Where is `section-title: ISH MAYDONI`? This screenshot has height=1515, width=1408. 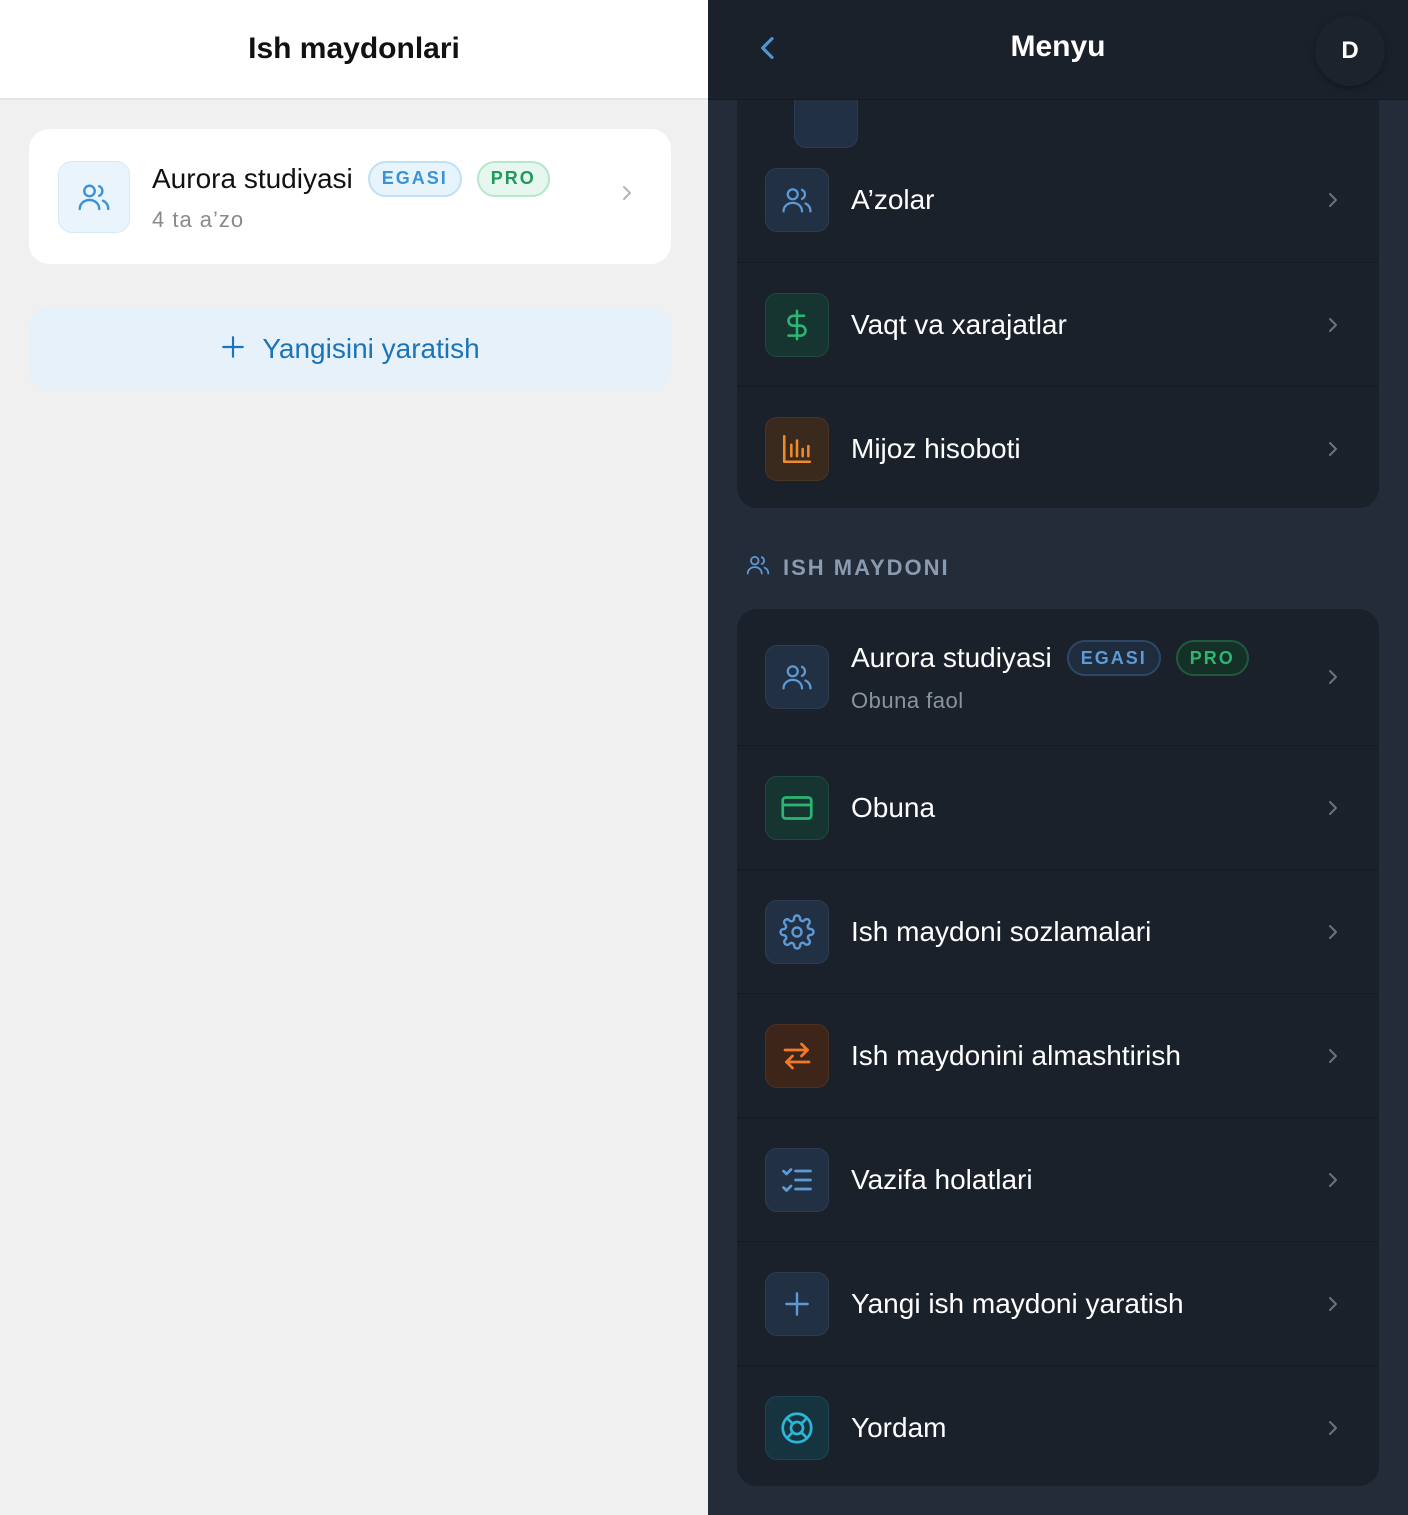
section-title: ISH MAYDONI is located at coordinates (866, 567).